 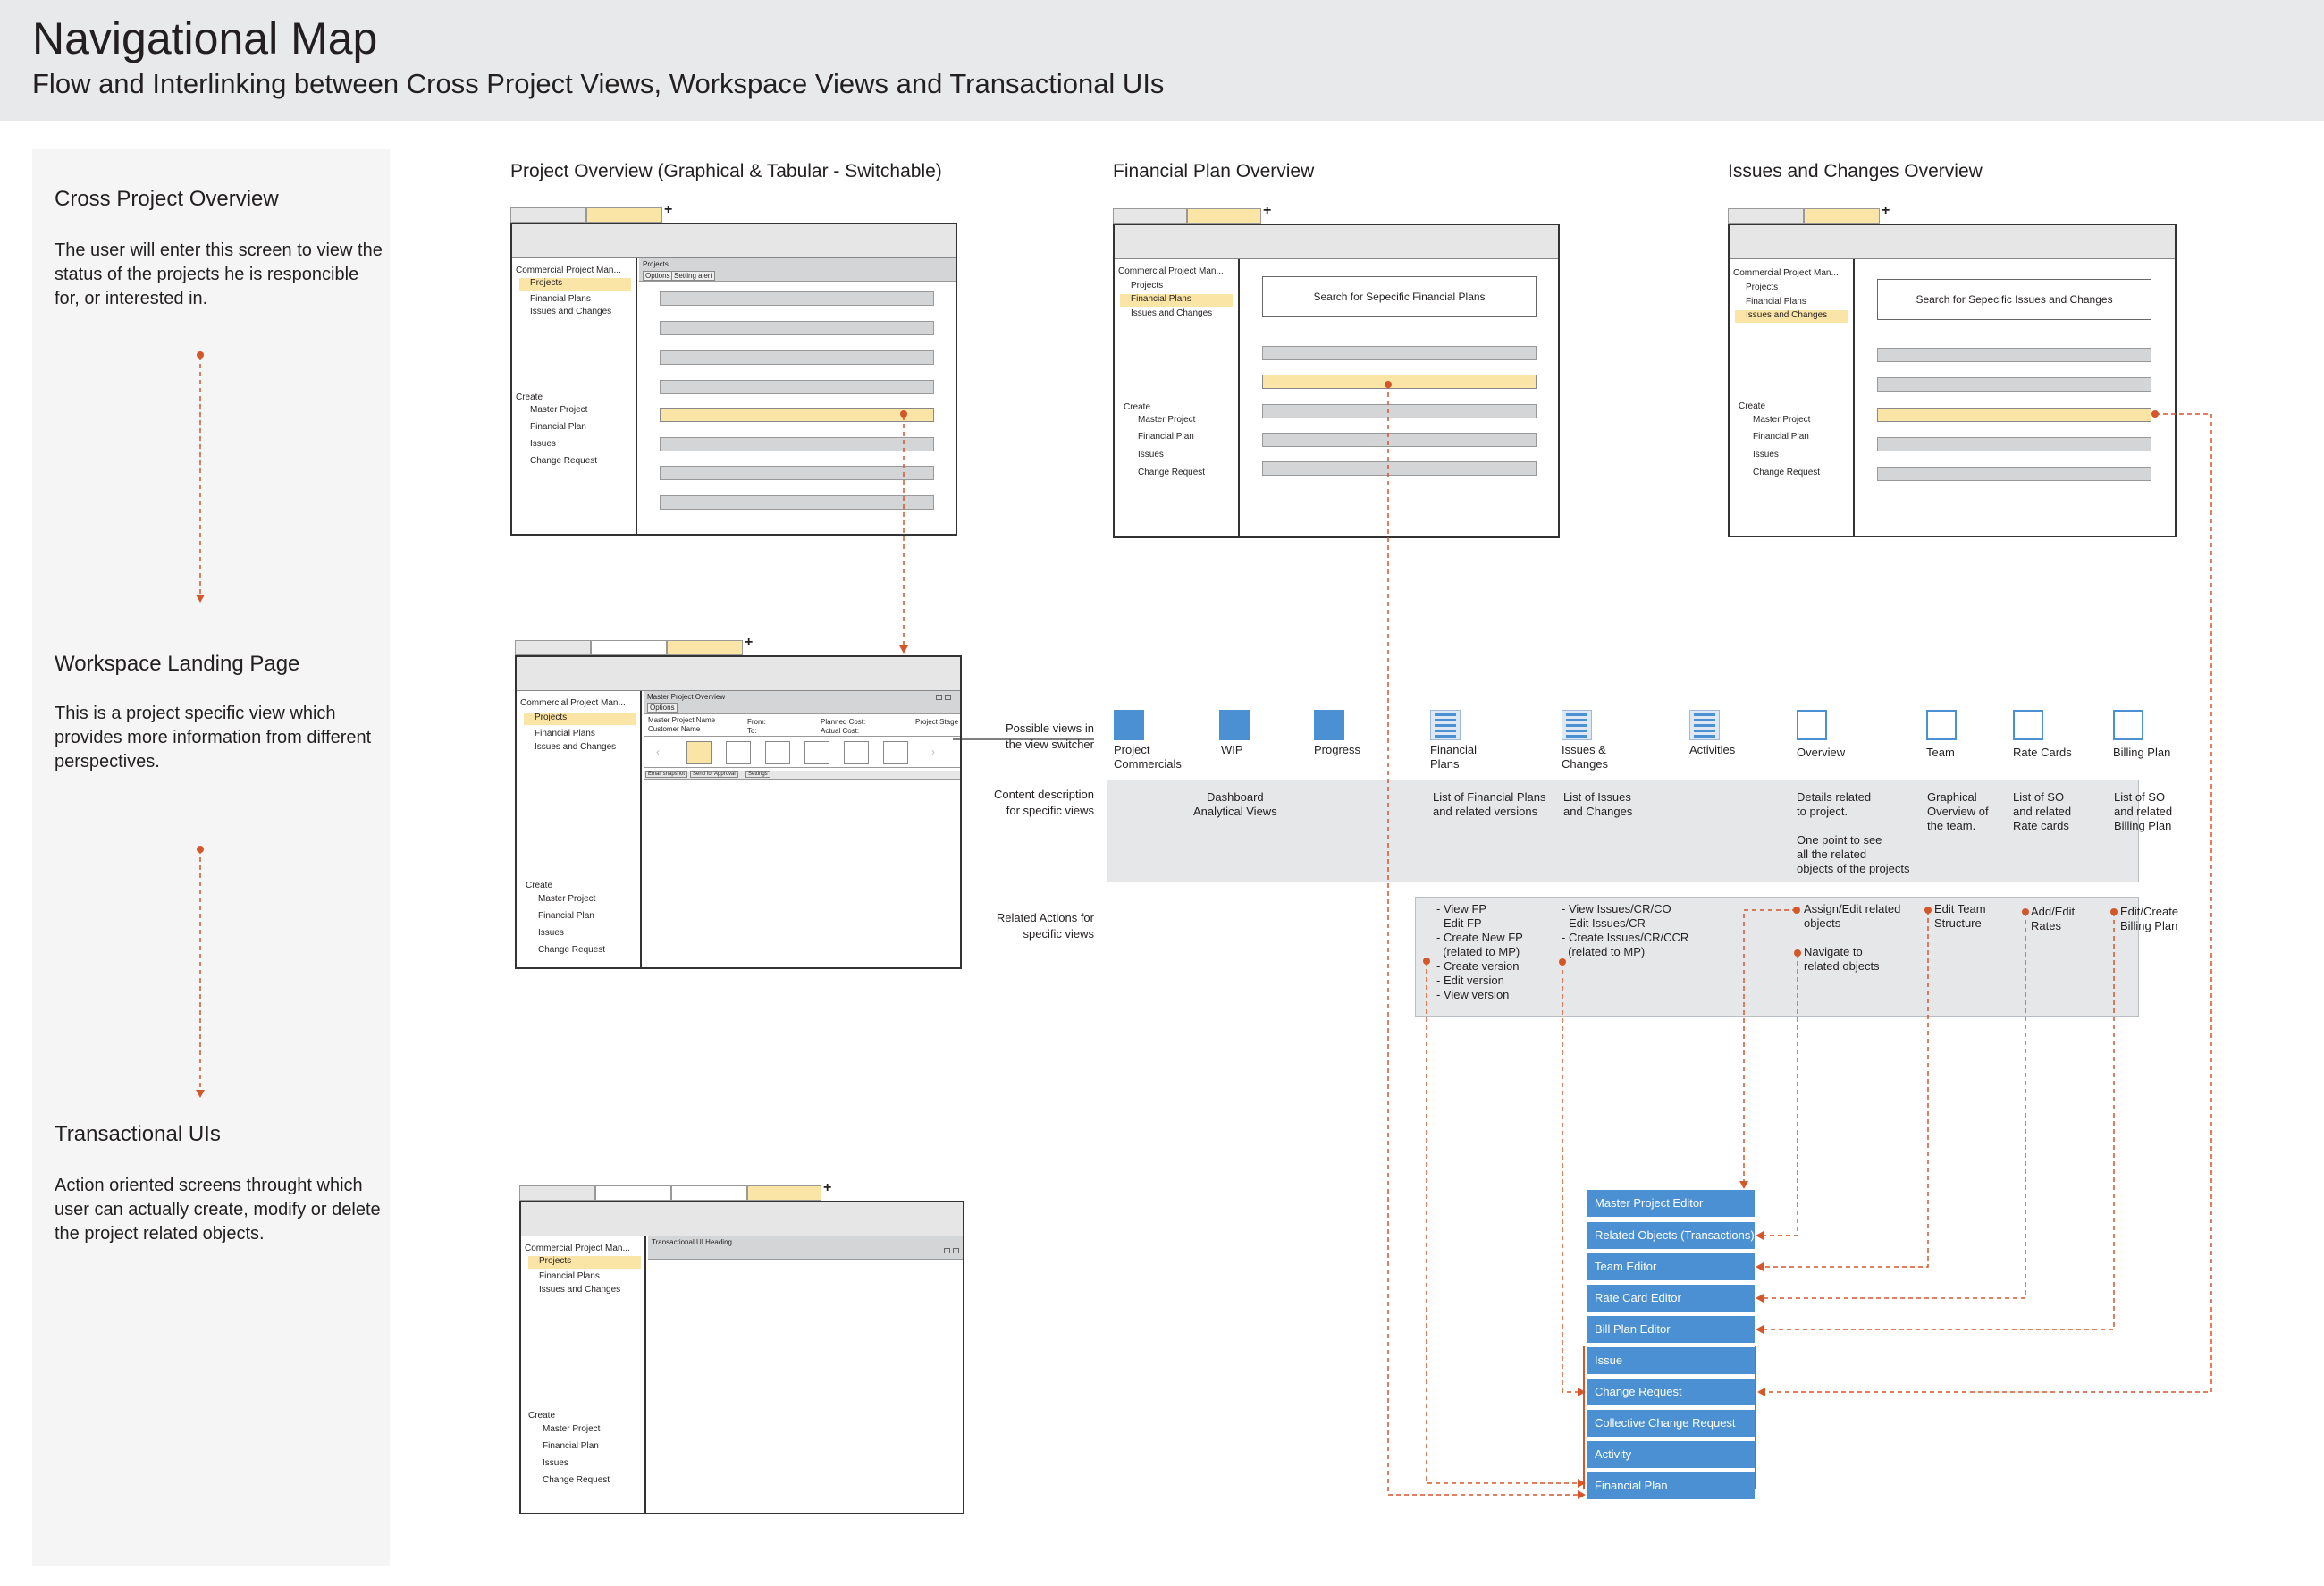 I want to click on connector-assign, so click(x=1770, y=1046).